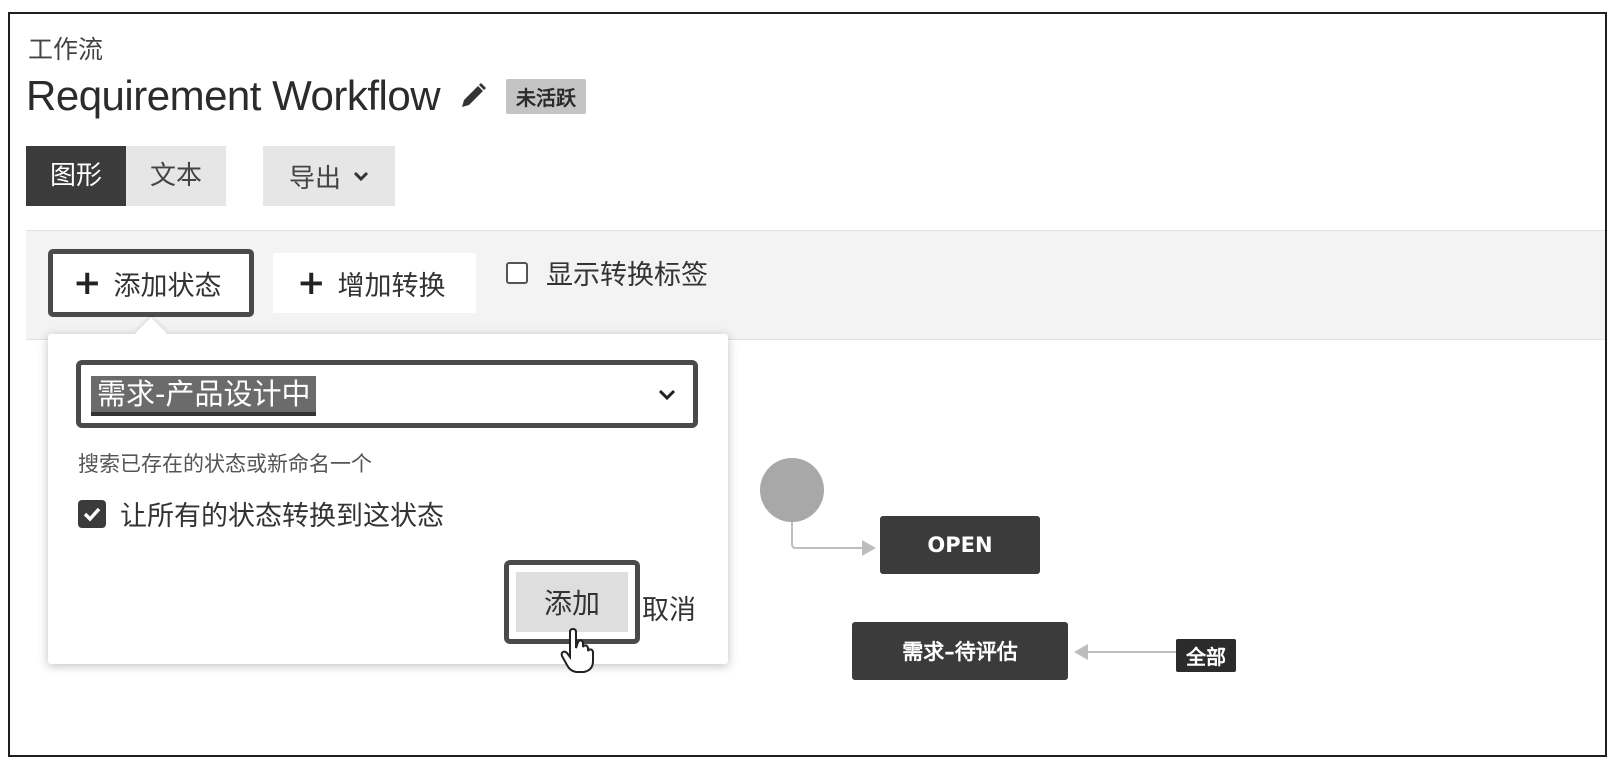 The width and height of the screenshot is (1615, 767). What do you see at coordinates (960, 545) in the screenshot?
I see `status-node-open: OPEN` at bounding box center [960, 545].